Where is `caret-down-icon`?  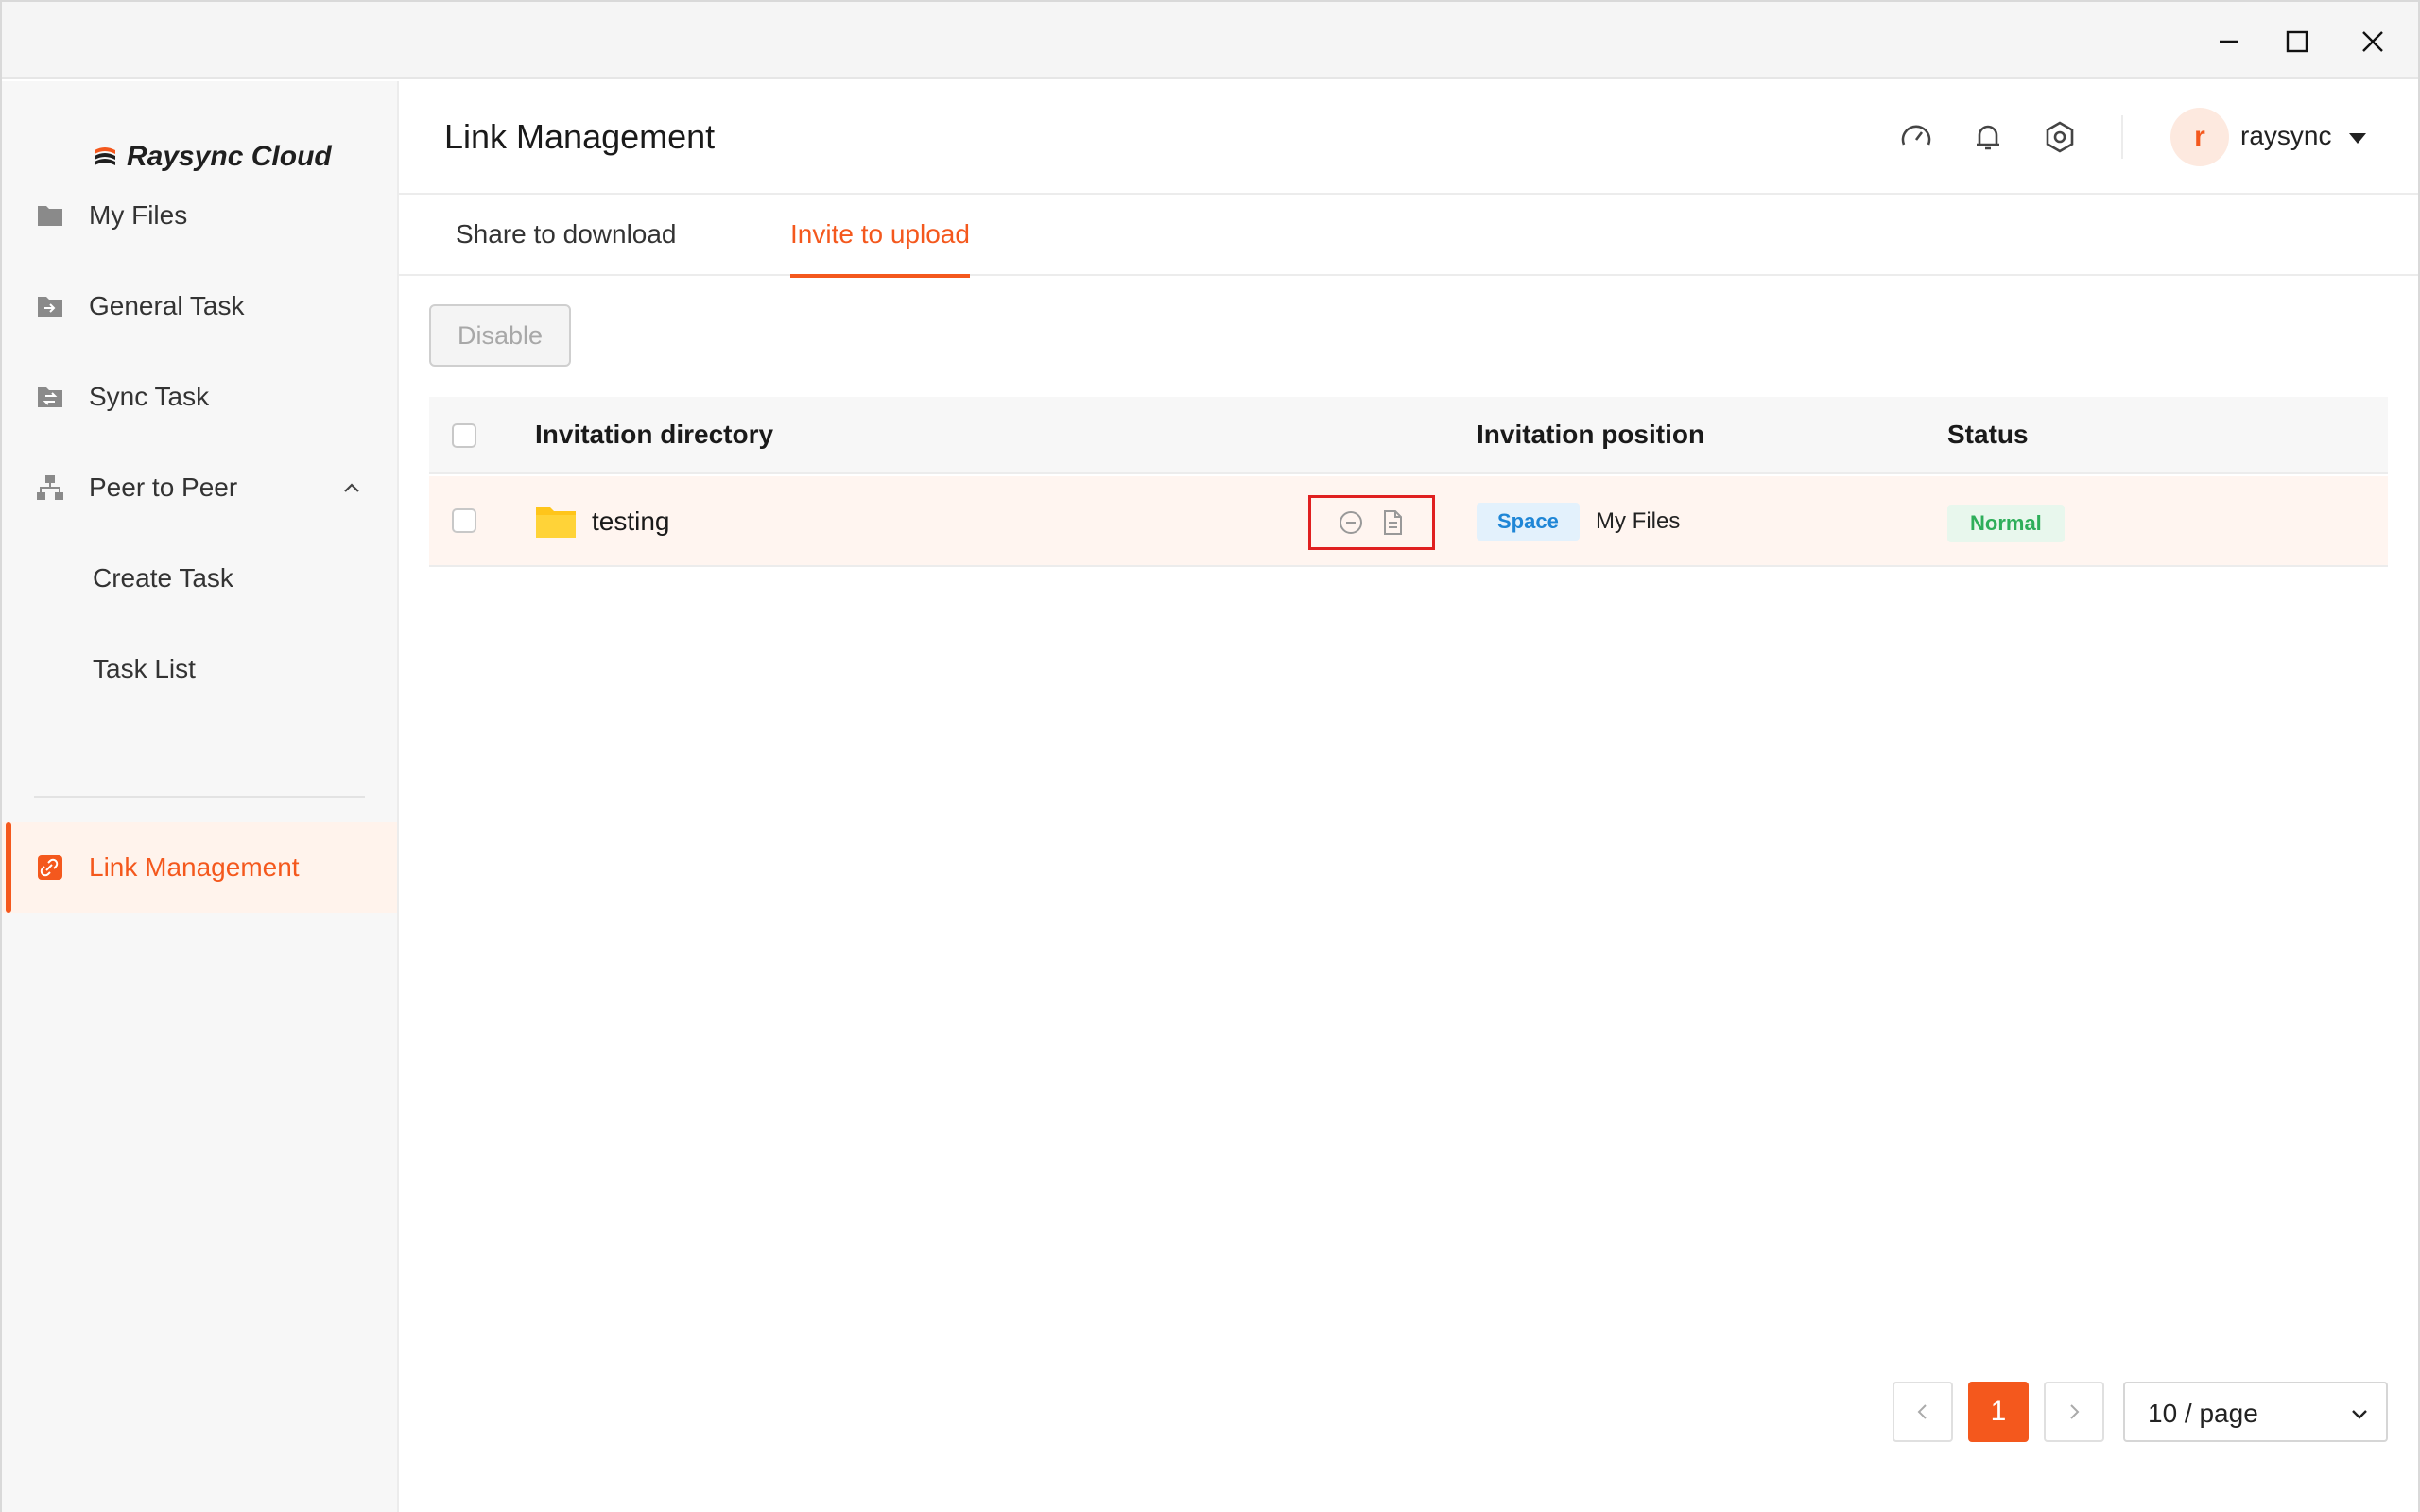 caret-down-icon is located at coordinates (2357, 138).